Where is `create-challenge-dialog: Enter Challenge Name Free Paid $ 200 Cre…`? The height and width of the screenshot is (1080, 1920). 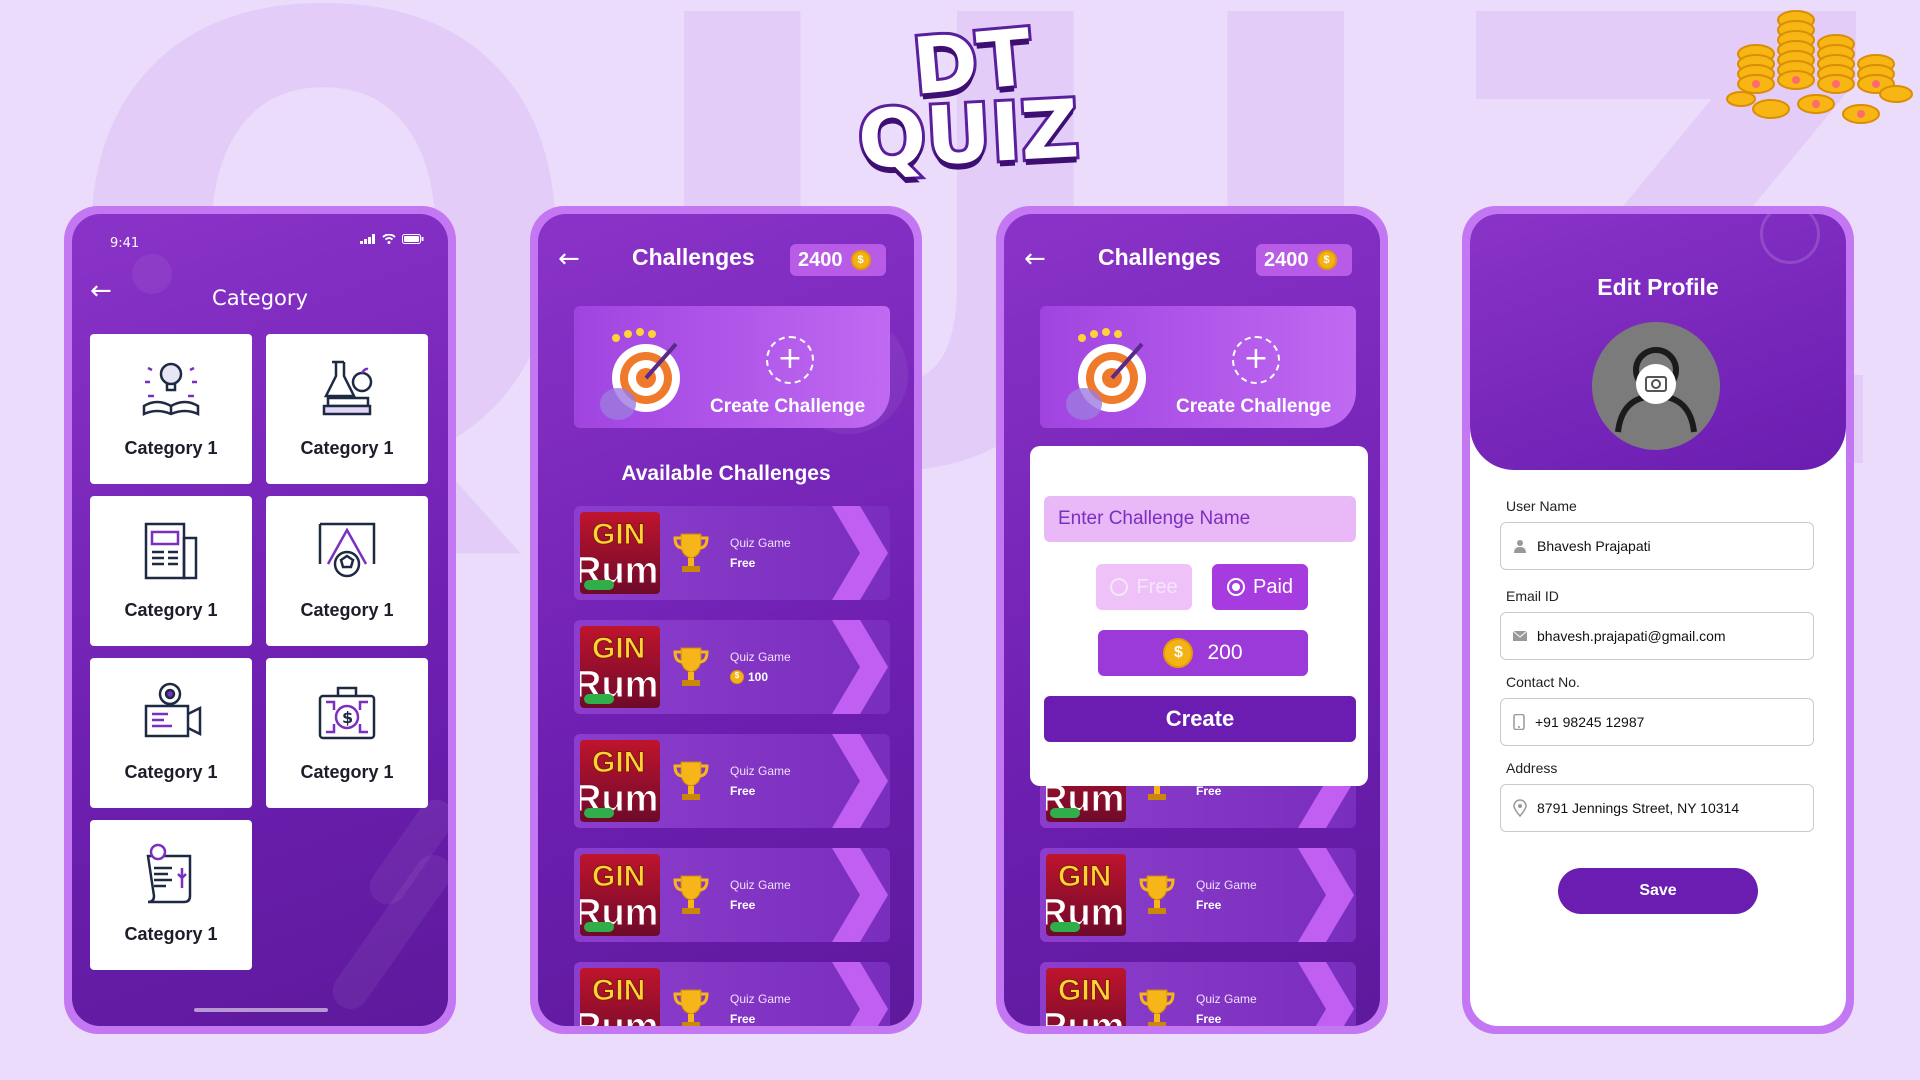
create-challenge-dialog: Enter Challenge Name Free Paid $ 200 Cre… is located at coordinates (1199, 616).